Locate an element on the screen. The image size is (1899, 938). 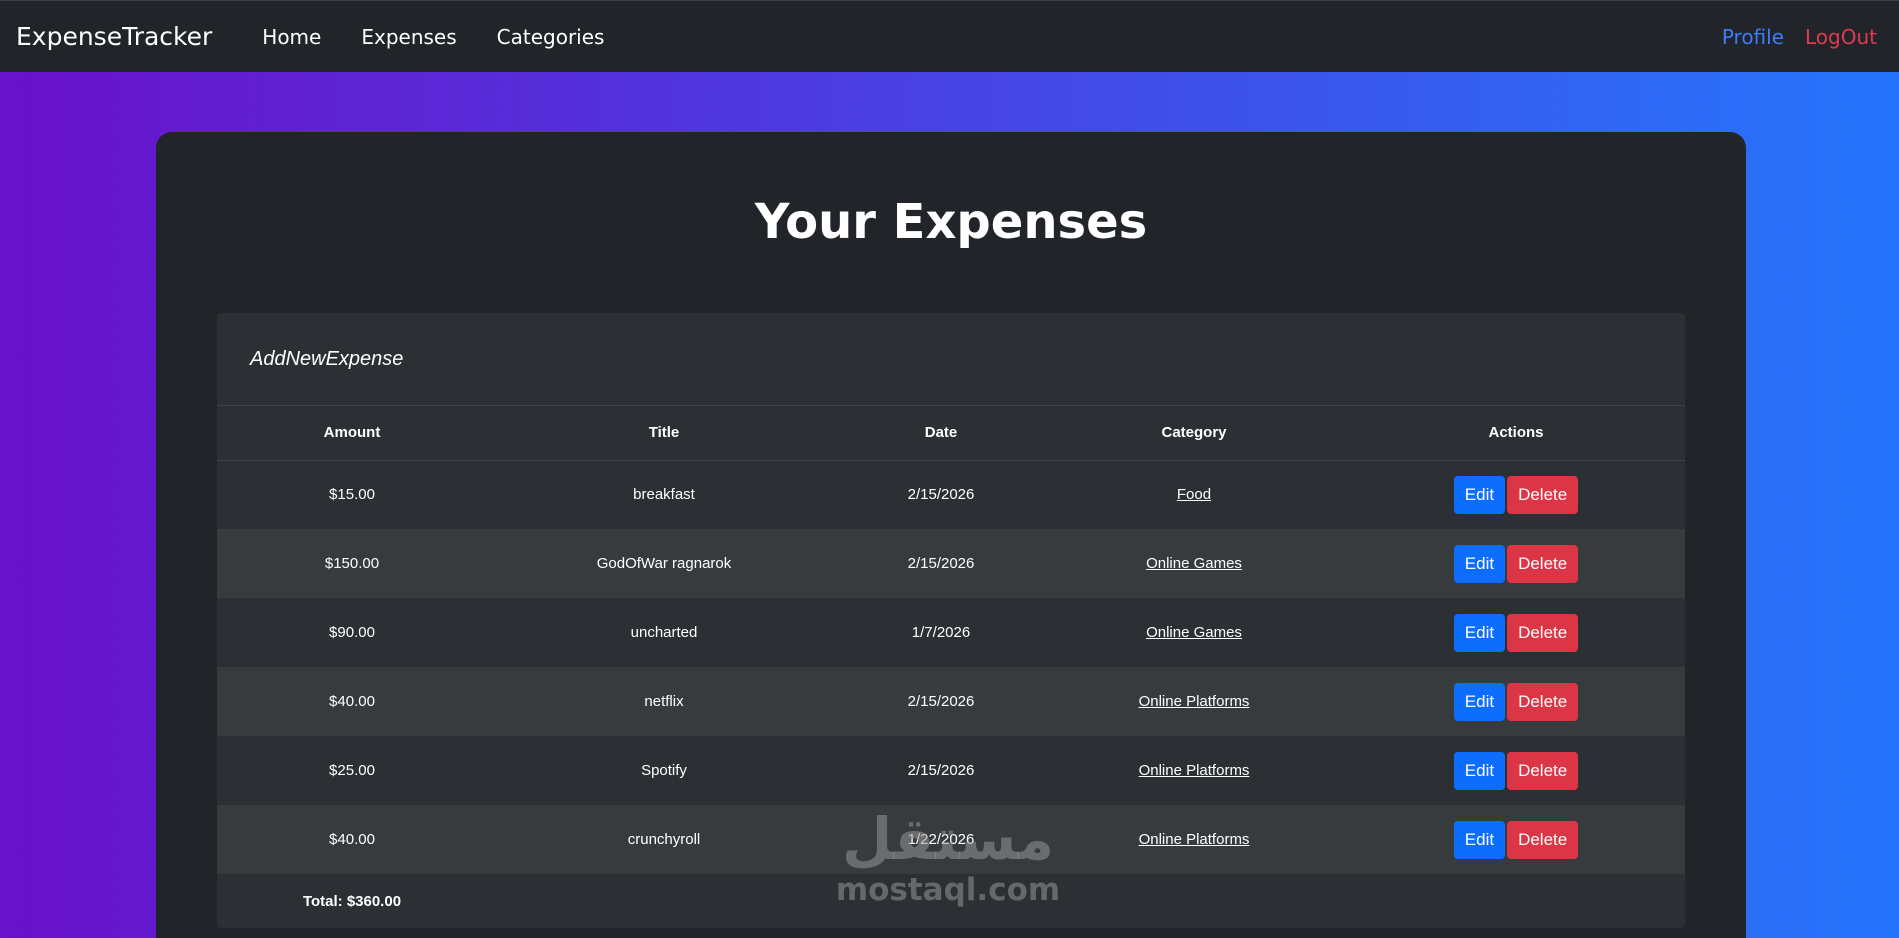
table-header-row: Amount Title Date Category Actions is located at coordinates (951, 433).